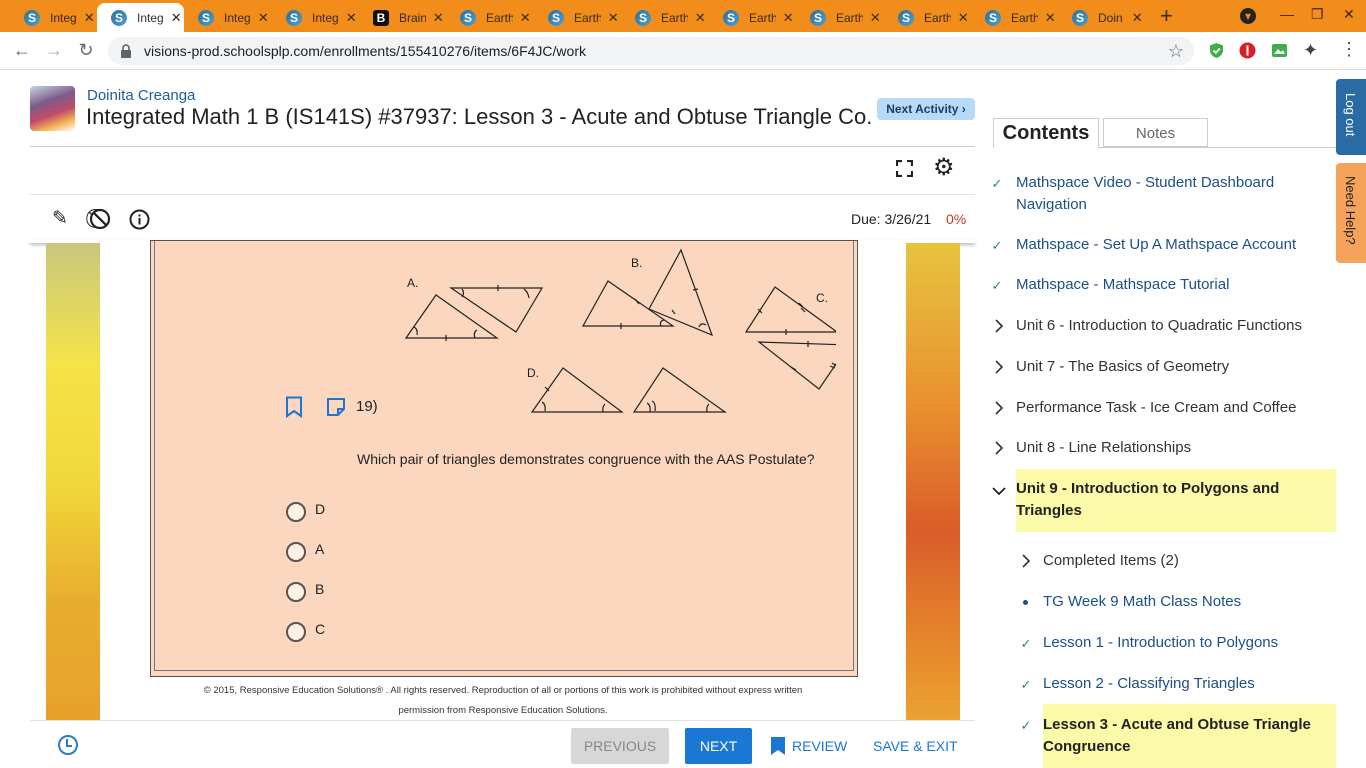 The width and height of the screenshot is (1366, 768). I want to click on decorative-border-left, so click(73, 481).